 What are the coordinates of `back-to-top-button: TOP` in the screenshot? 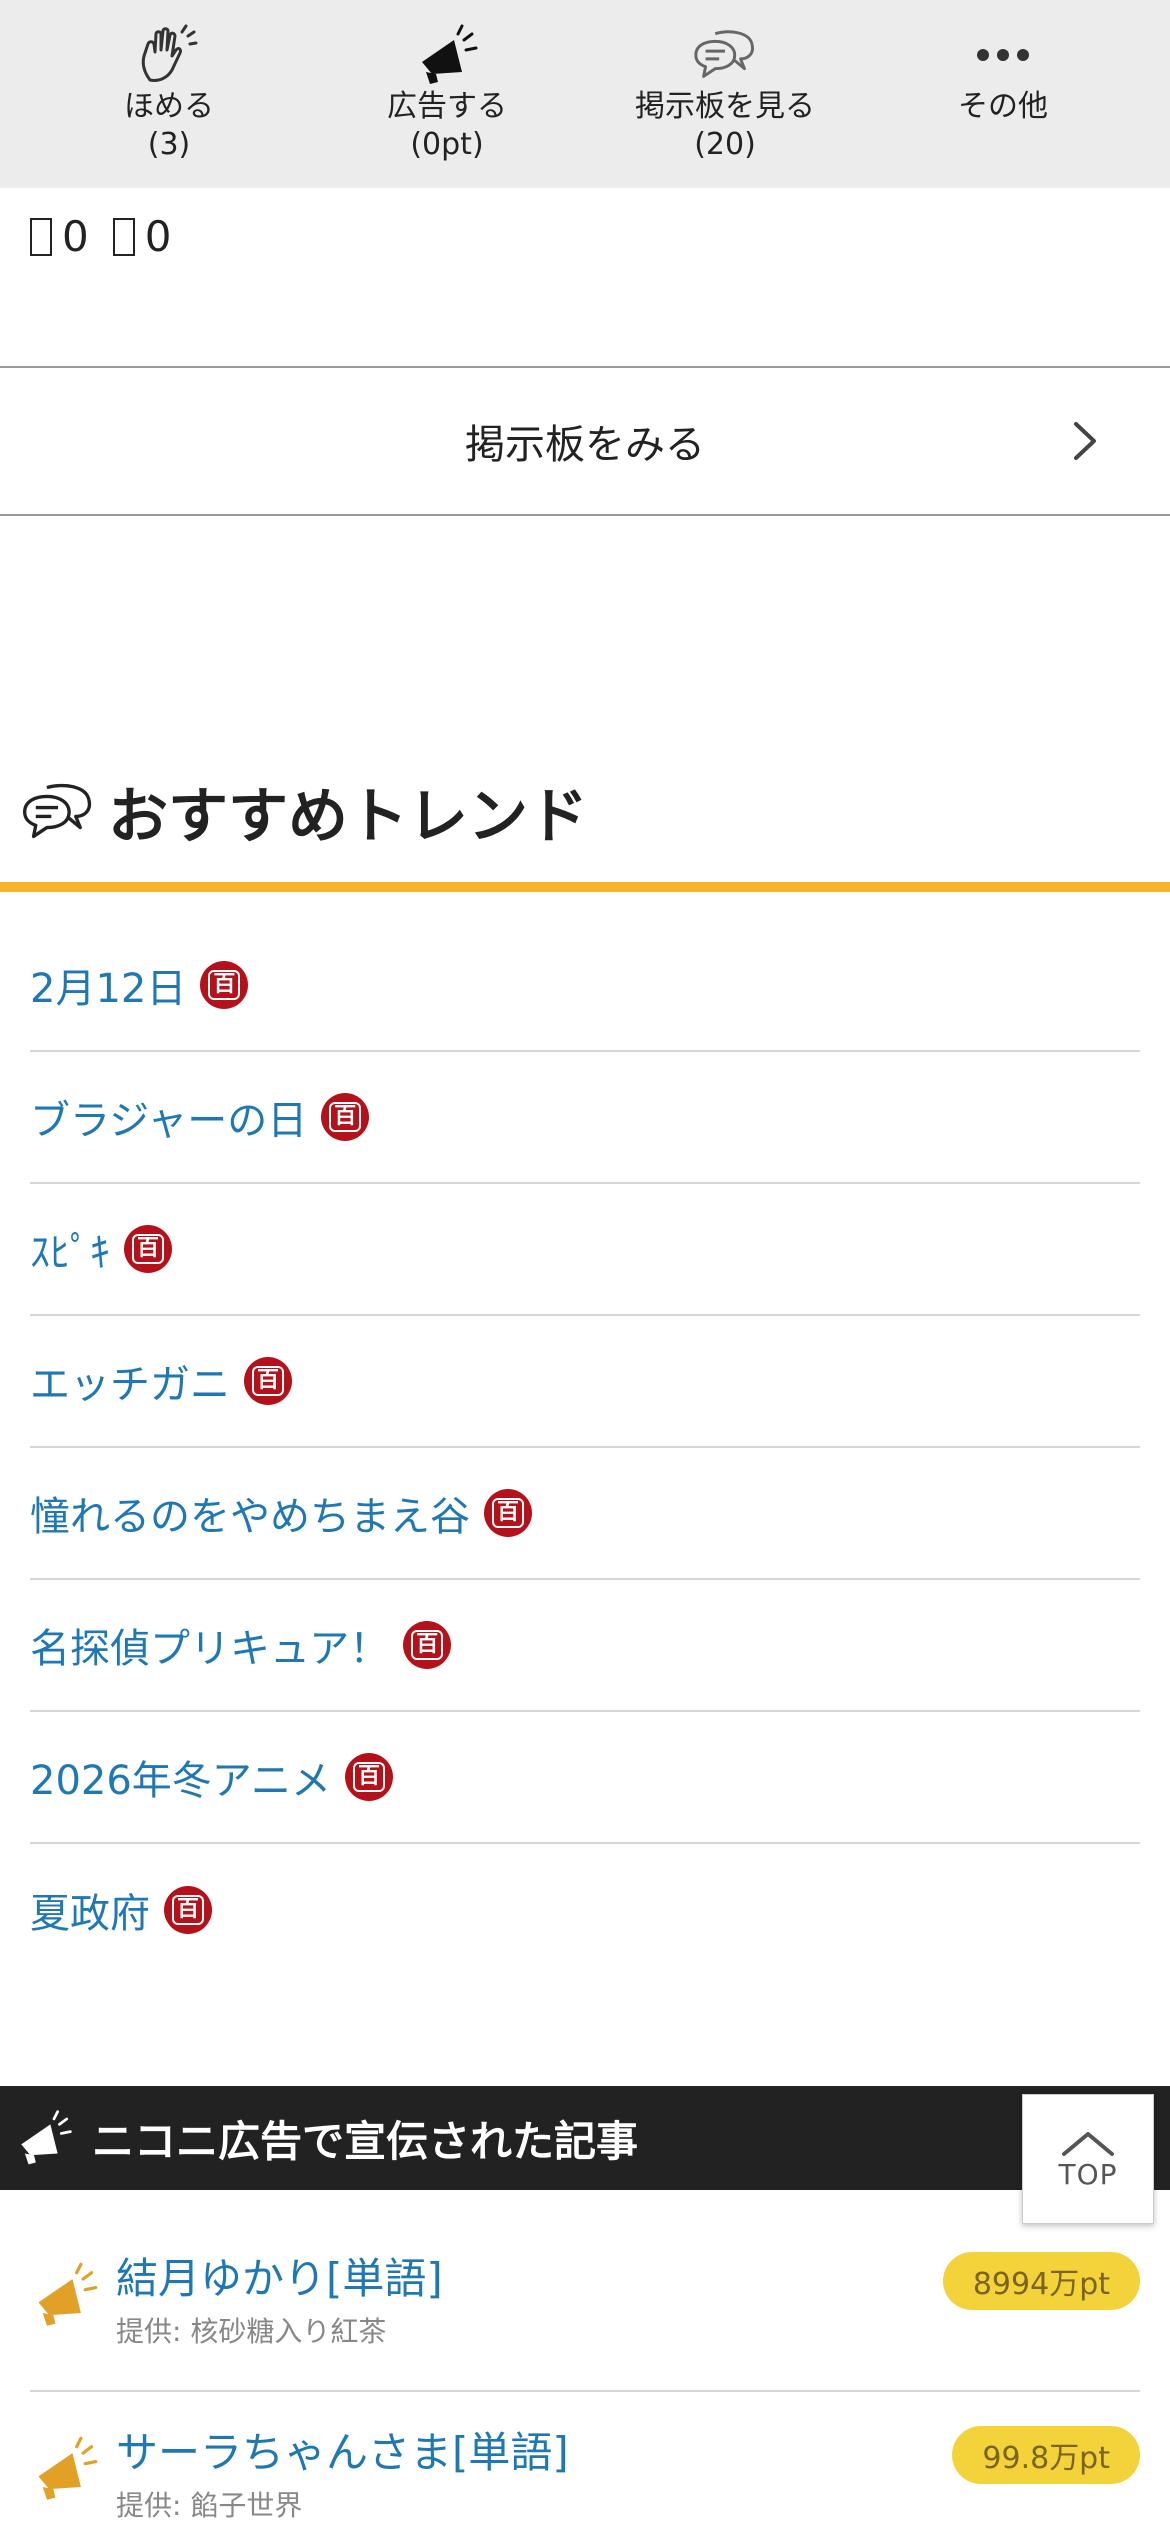 It's located at (1088, 2159).